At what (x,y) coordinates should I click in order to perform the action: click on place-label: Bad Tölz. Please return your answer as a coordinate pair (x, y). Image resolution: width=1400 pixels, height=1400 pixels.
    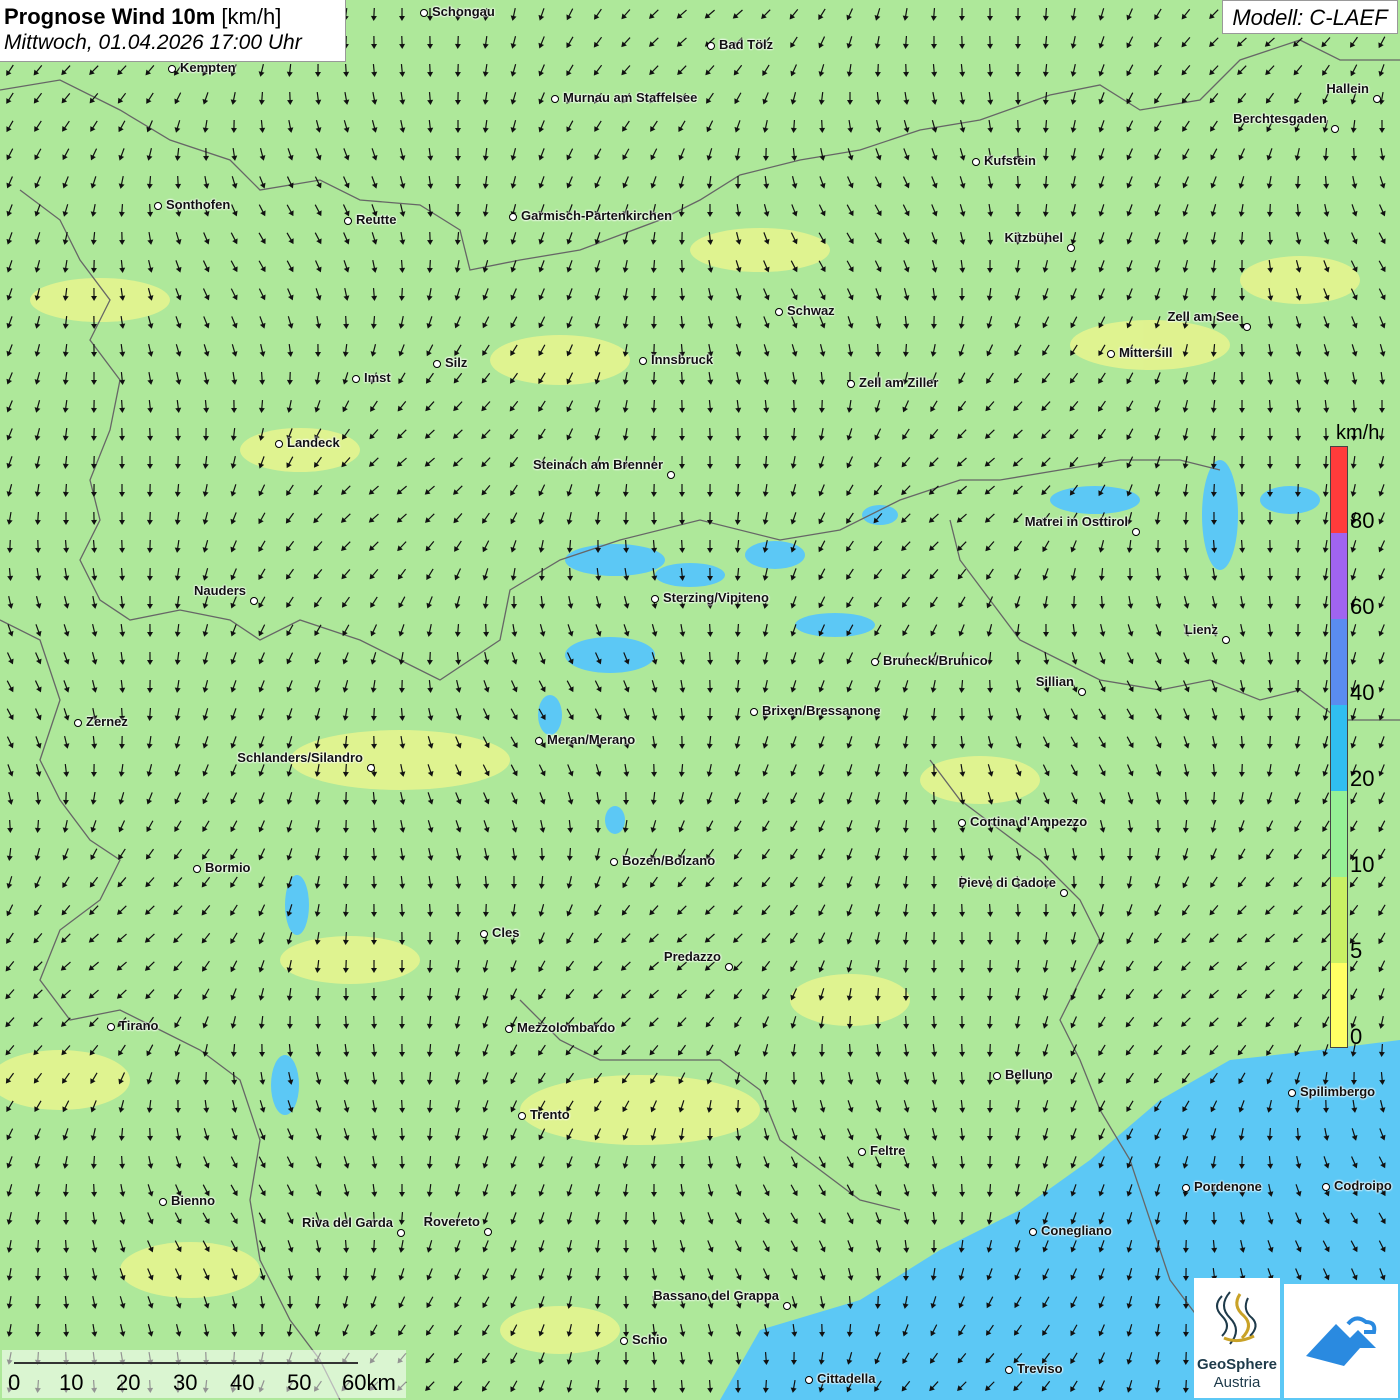
    Looking at the image, I should click on (746, 44).